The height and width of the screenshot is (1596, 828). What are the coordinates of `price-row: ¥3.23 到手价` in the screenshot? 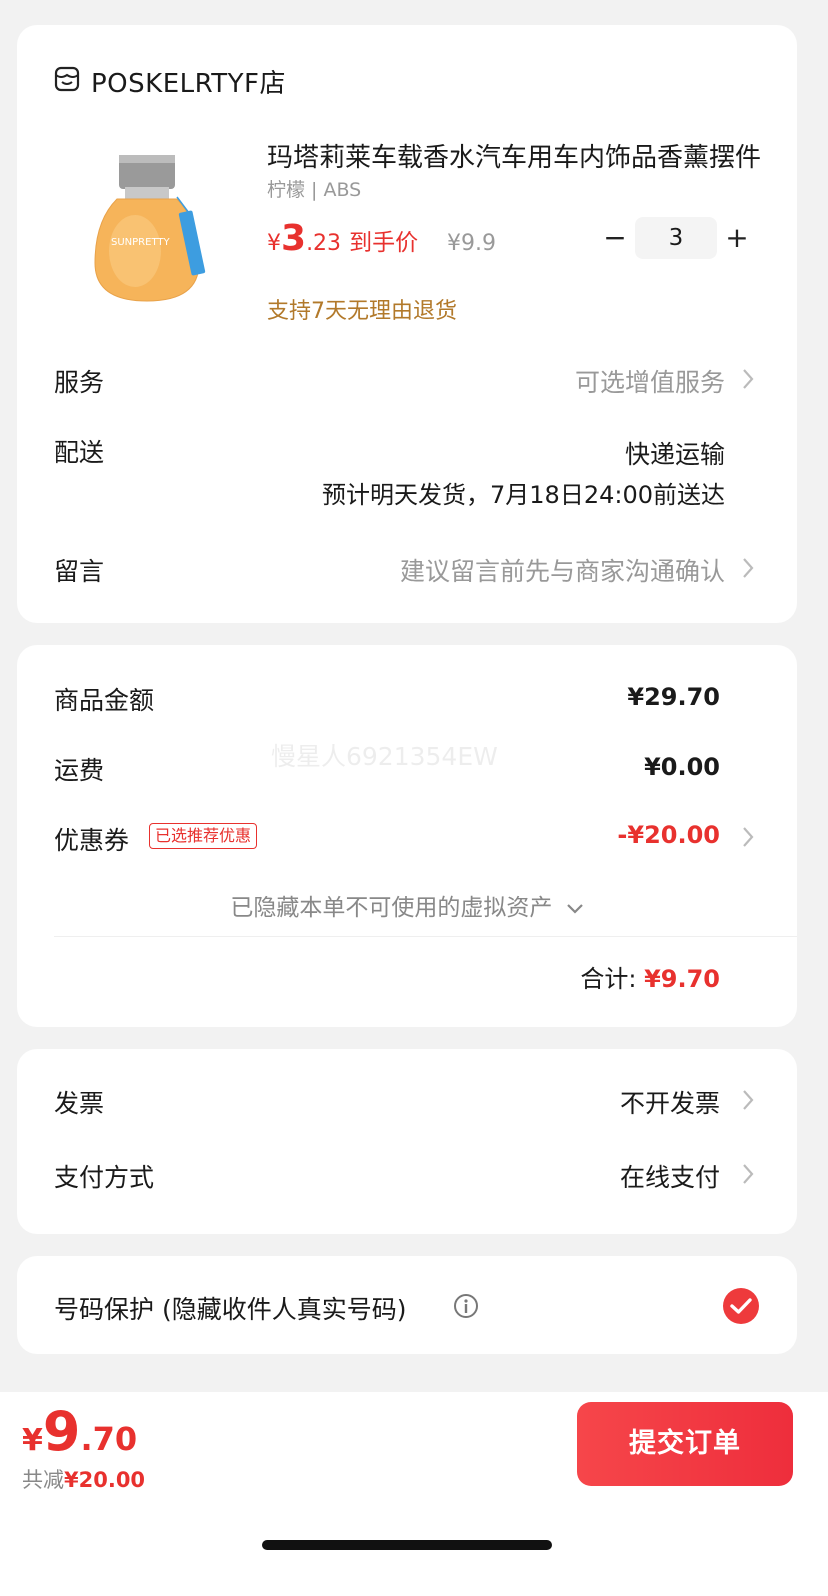 It's located at (342, 238).